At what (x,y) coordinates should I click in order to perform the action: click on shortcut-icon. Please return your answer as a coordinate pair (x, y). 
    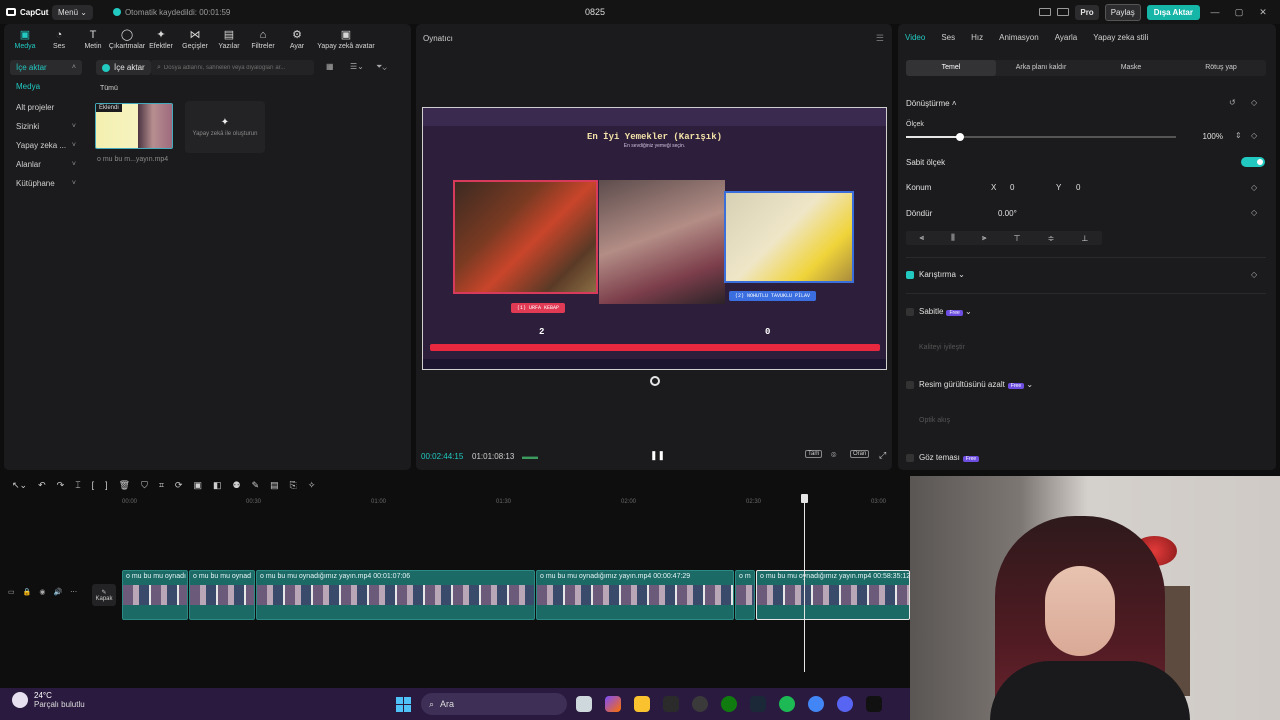
    Looking at the image, I should click on (1063, 12).